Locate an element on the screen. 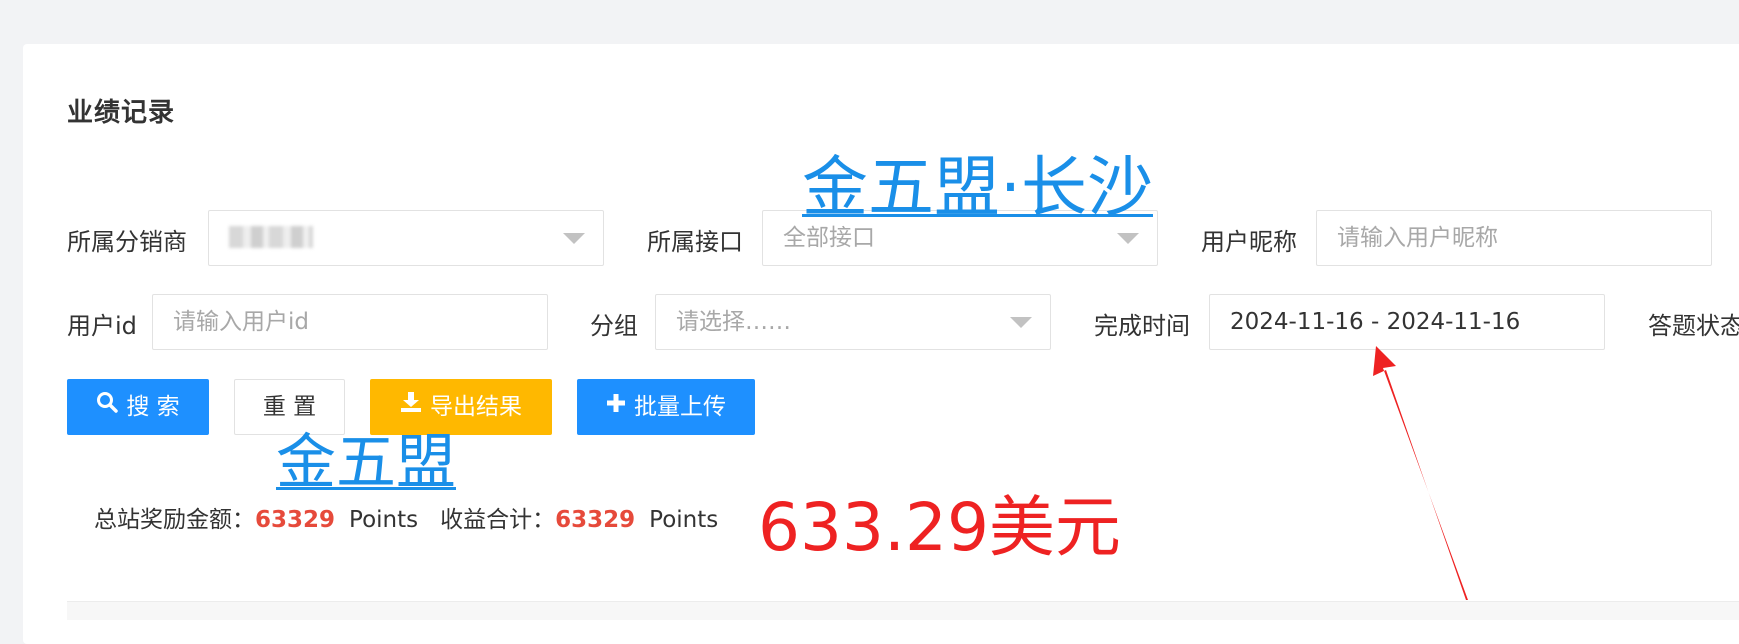 The width and height of the screenshot is (1739, 644). summary-row: 总站奖励金额：63329 Points 收益合计：63329 Points is located at coordinates (417, 517).